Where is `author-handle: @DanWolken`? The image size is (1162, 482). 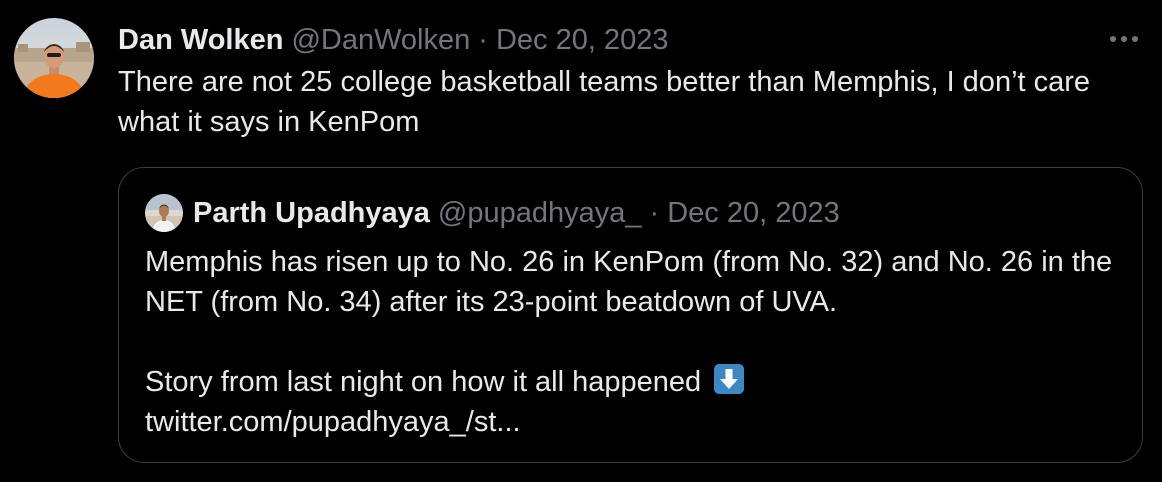
author-handle: @DanWolken is located at coordinates (380, 40).